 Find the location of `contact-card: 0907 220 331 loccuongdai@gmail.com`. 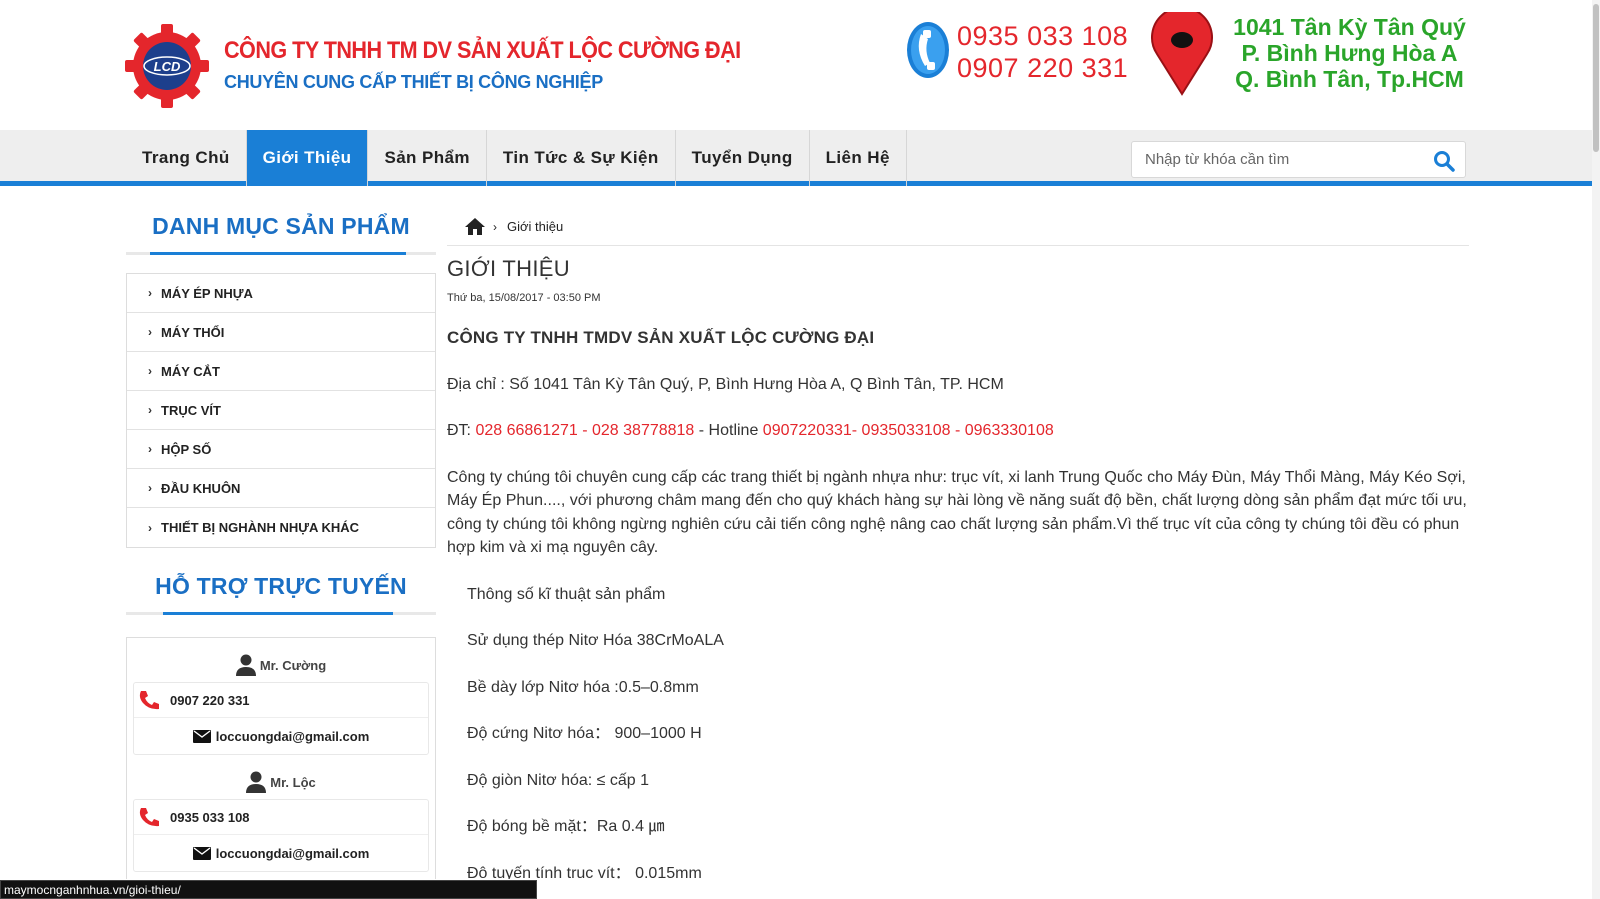

contact-card: 0907 220 331 loccuongdai@gmail.com is located at coordinates (281, 718).